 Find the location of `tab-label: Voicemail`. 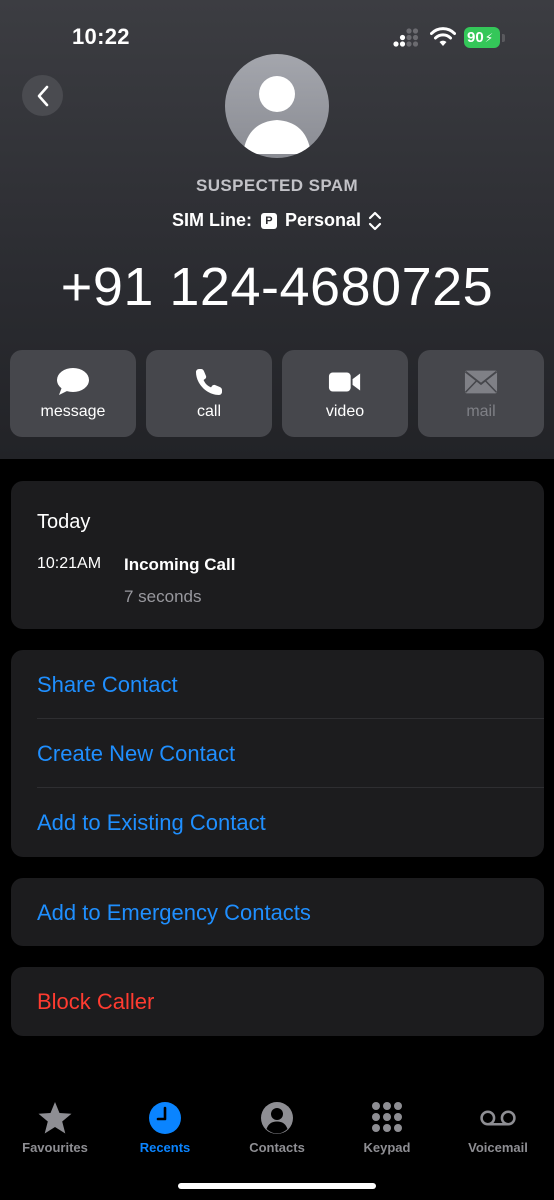

tab-label: Voicemail is located at coordinates (498, 1147).